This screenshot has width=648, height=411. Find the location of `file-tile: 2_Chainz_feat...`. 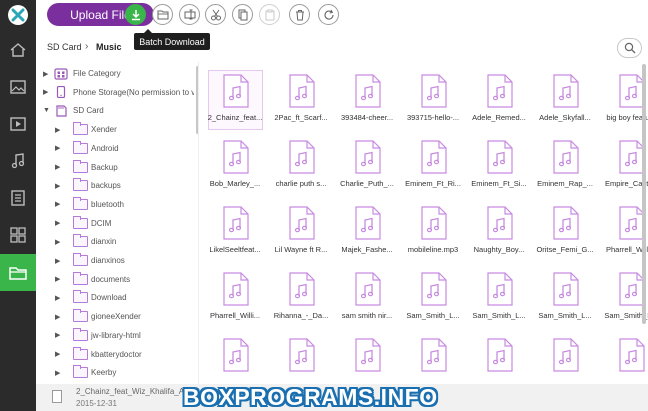

file-tile: 2_Chainz_feat... is located at coordinates (234, 98).